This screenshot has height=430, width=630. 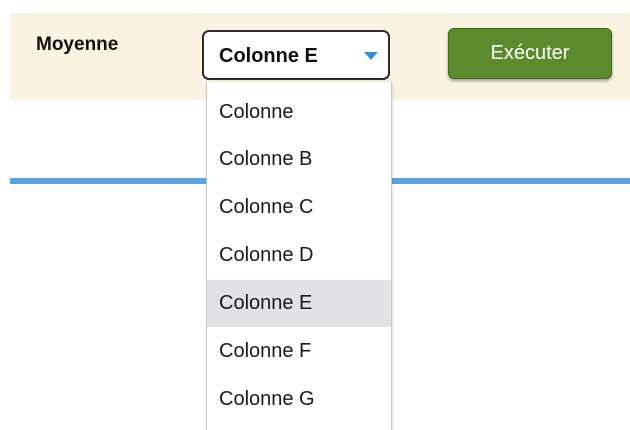 I want to click on dropdown-option: Colonne F, so click(x=299, y=351).